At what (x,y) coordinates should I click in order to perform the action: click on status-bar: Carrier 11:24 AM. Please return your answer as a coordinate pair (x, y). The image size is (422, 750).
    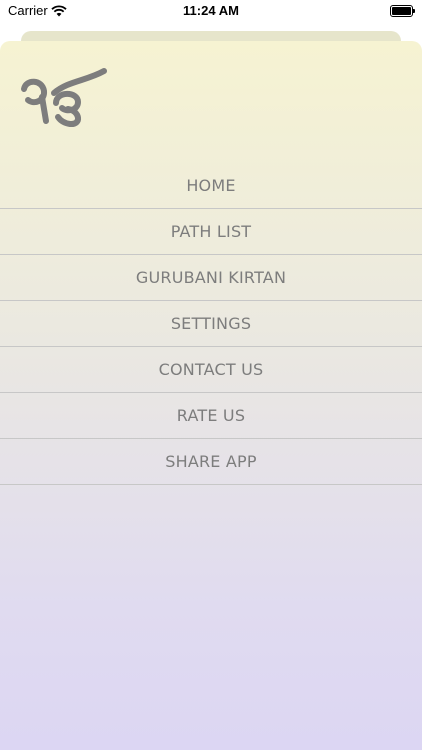
    Looking at the image, I should click on (211, 12).